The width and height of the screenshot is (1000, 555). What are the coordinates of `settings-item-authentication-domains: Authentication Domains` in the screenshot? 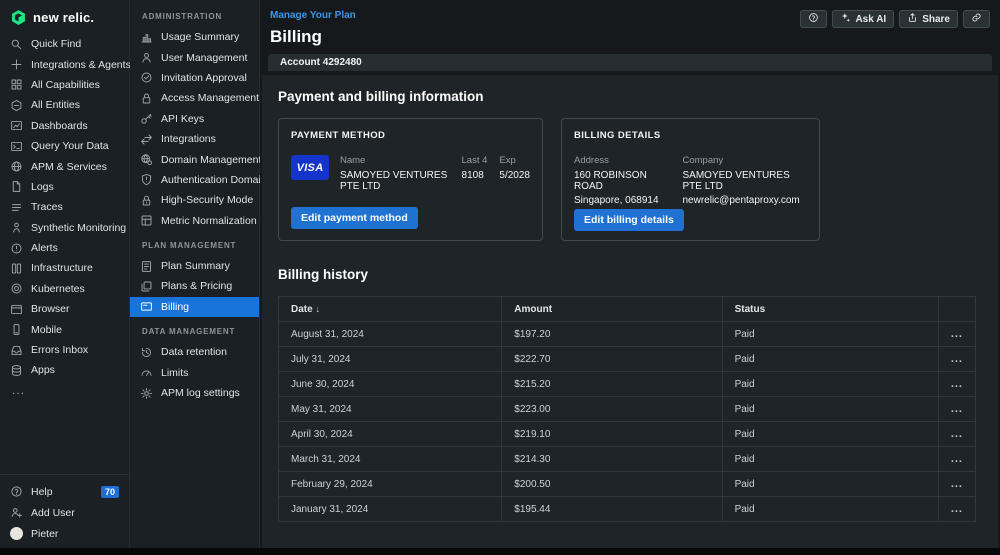 It's located at (201, 180).